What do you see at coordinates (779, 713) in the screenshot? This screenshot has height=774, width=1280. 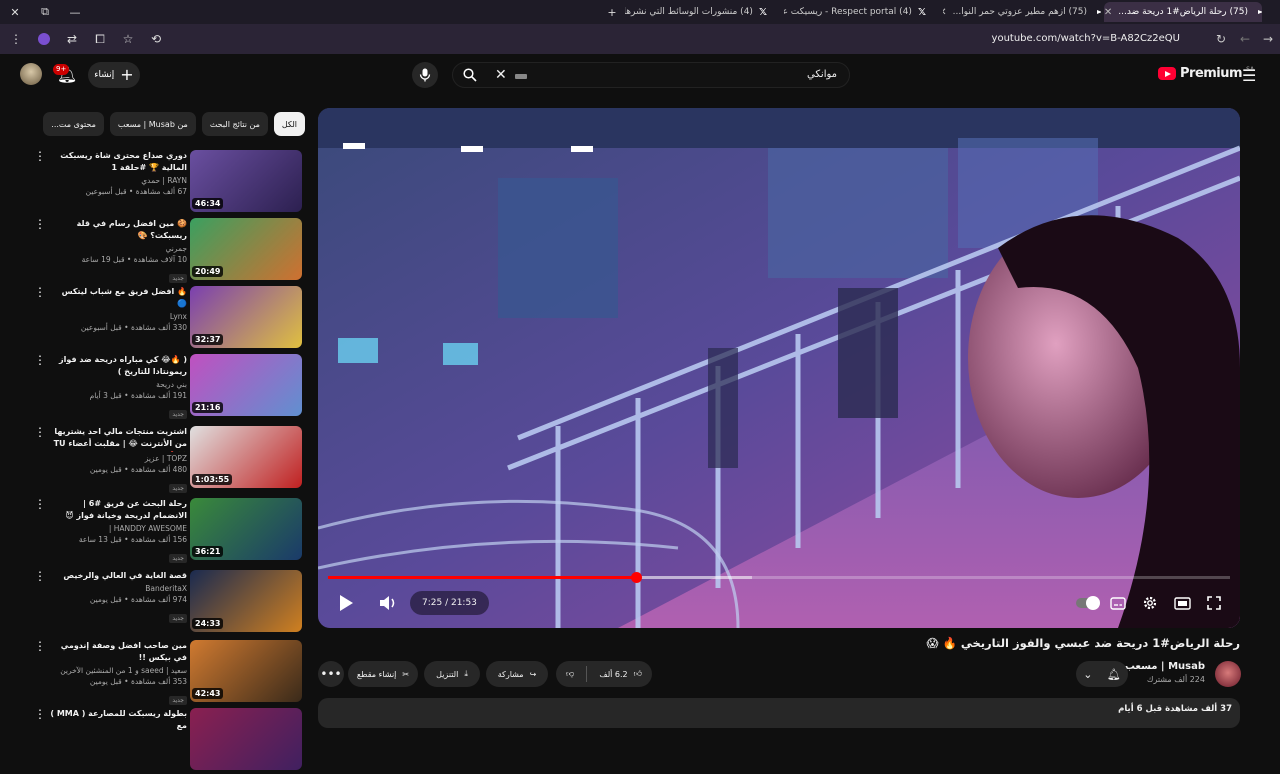 I see `description-box: 37 ألف مشاهدة قبل 6 أيام` at bounding box center [779, 713].